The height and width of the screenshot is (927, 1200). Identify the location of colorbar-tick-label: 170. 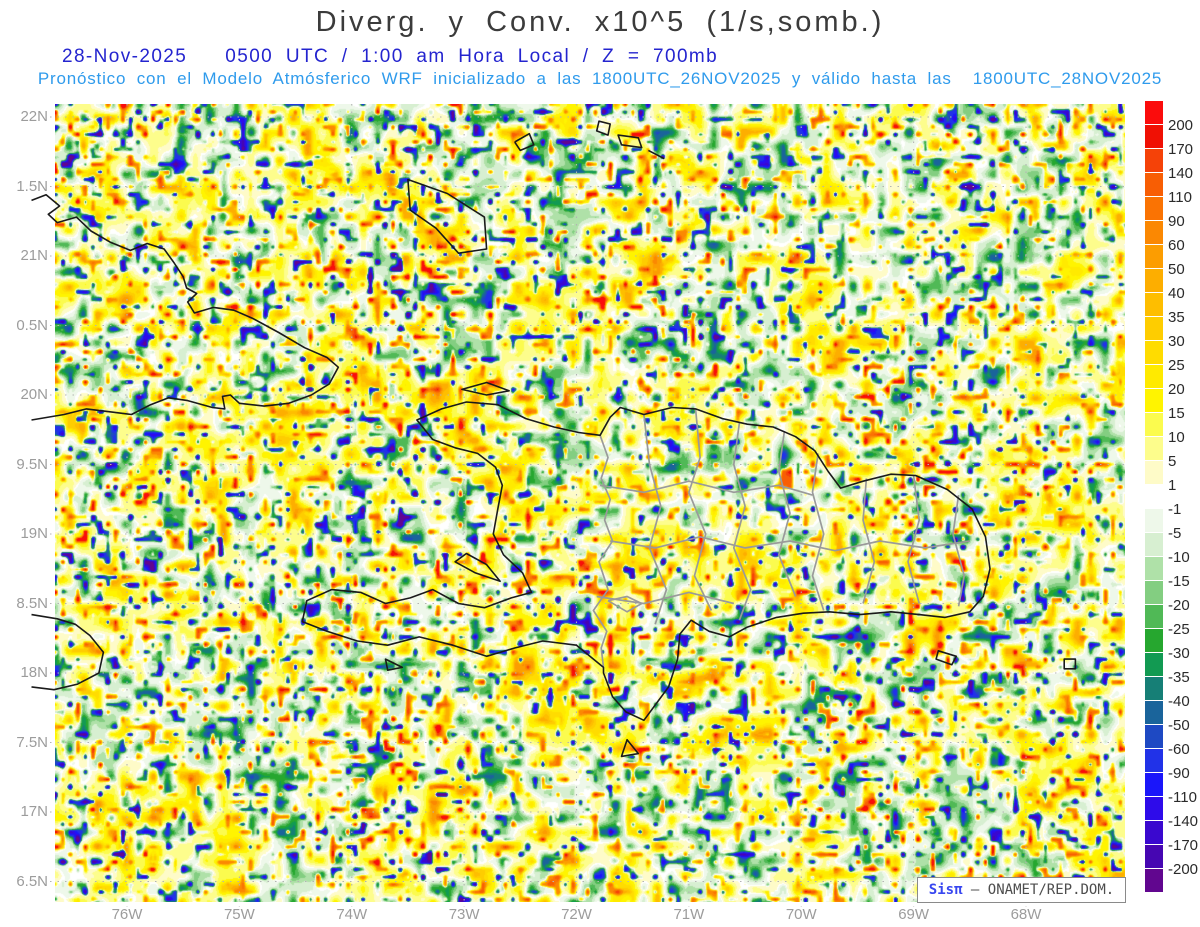
(1181, 149).